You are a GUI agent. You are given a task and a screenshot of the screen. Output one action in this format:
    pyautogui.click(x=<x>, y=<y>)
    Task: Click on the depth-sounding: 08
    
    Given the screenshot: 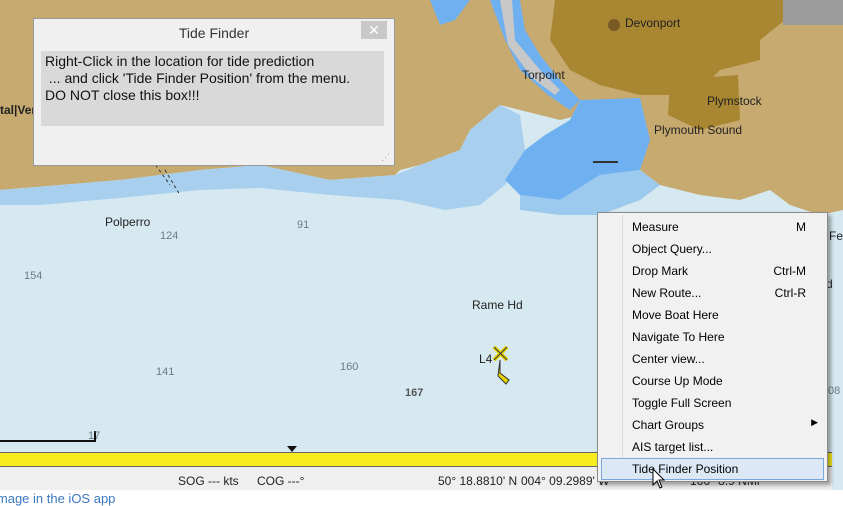 What is the action you would take?
    pyautogui.click(x=834, y=391)
    